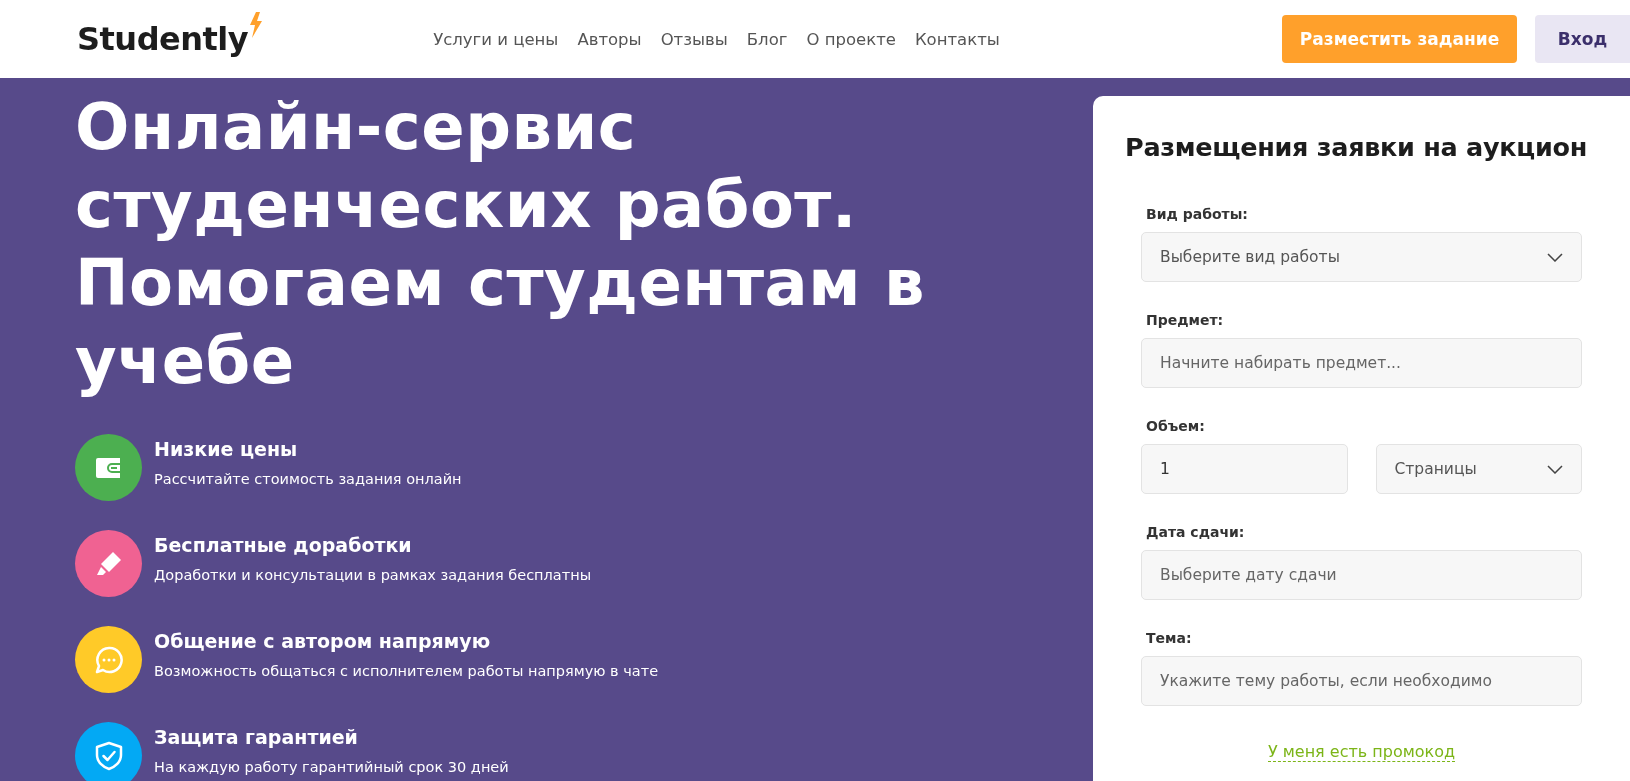 The image size is (1630, 781). What do you see at coordinates (496, 39) in the screenshot?
I see `nav-link: Услуги и цены` at bounding box center [496, 39].